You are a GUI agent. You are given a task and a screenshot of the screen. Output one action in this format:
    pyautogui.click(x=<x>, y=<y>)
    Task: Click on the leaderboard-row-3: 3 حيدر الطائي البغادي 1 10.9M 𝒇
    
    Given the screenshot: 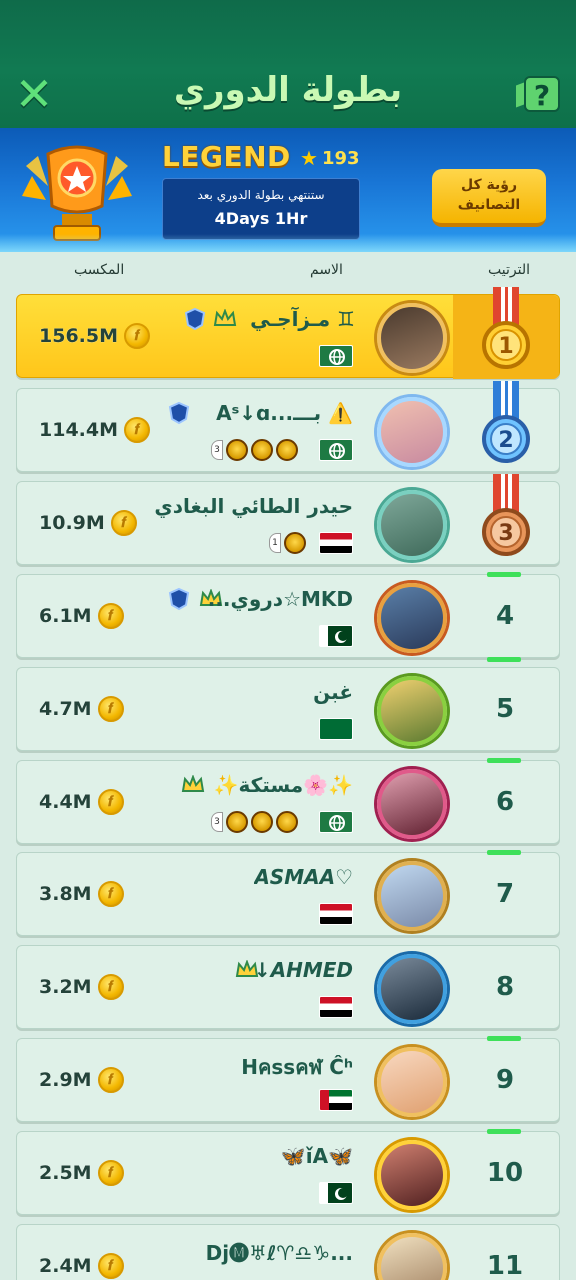 What is the action you would take?
    pyautogui.click(x=288, y=519)
    